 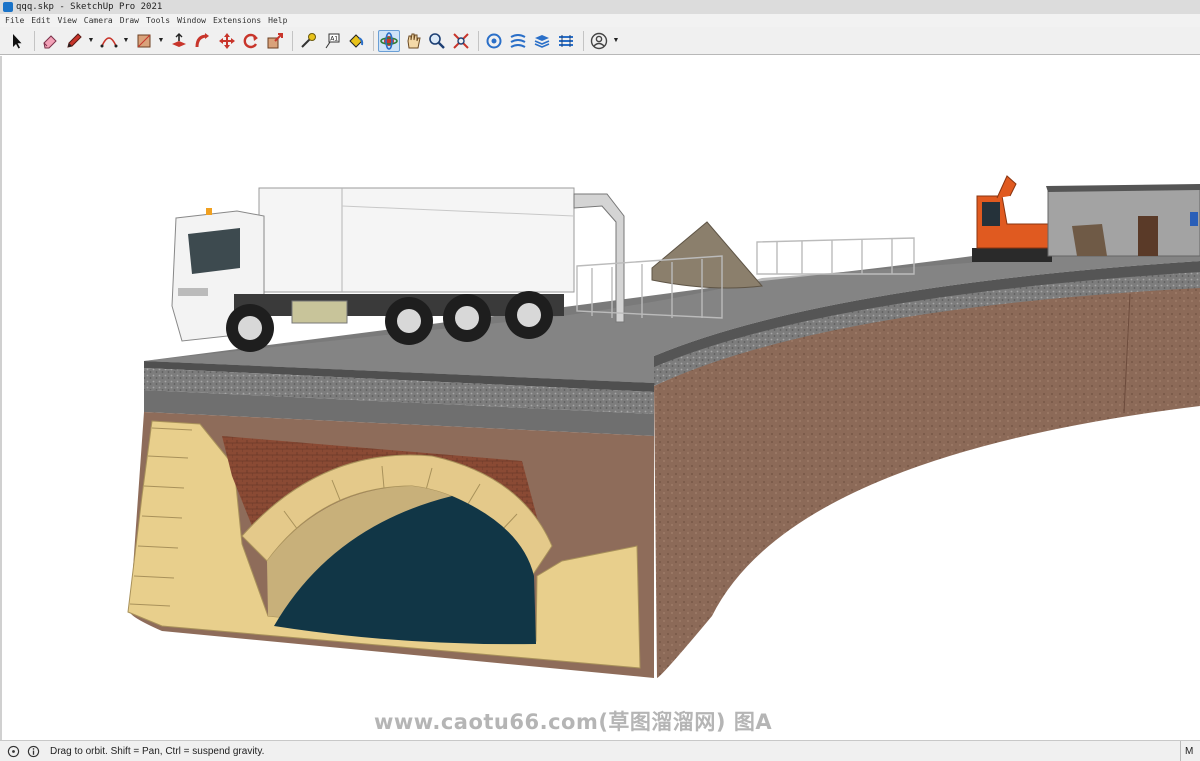 I want to click on layers-icon, so click(x=542, y=41).